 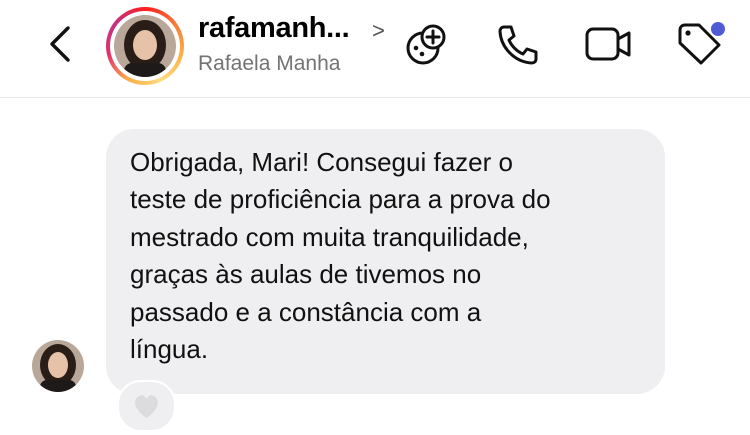 What do you see at coordinates (58, 366) in the screenshot?
I see `sender-avatar` at bounding box center [58, 366].